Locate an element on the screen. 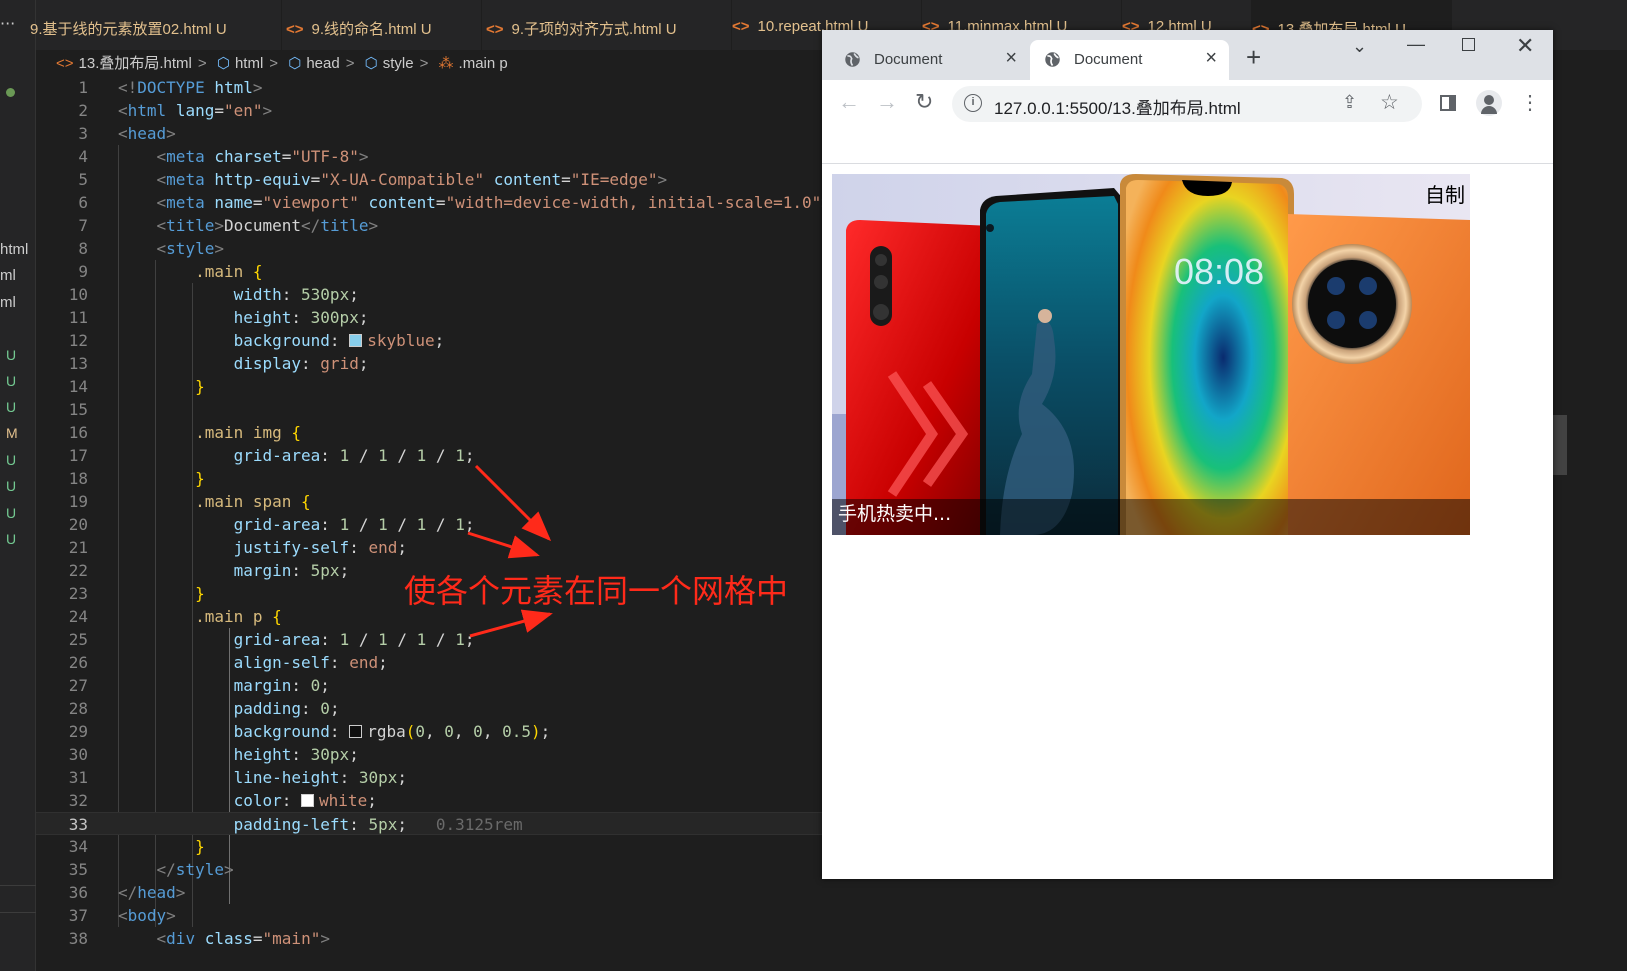  profile-avatar-icon is located at coordinates (1489, 103).